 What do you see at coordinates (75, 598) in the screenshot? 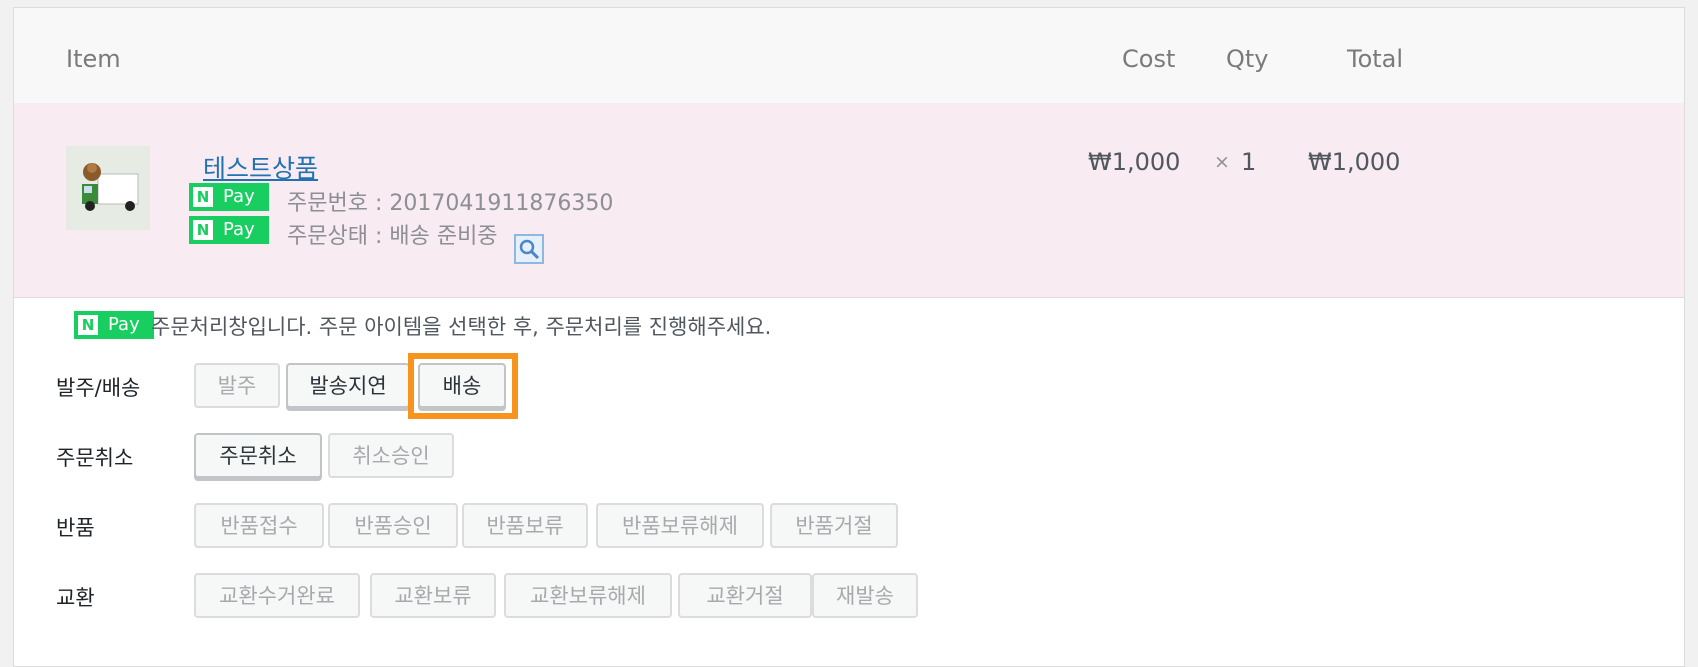
I see `group-label-exchange: 교환` at bounding box center [75, 598].